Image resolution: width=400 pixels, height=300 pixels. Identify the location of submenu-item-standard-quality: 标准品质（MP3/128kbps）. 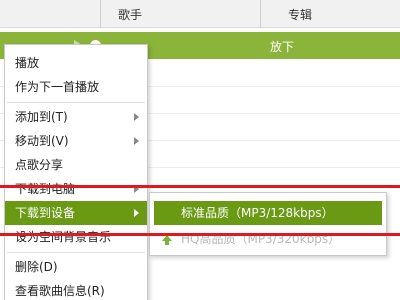
(268, 213).